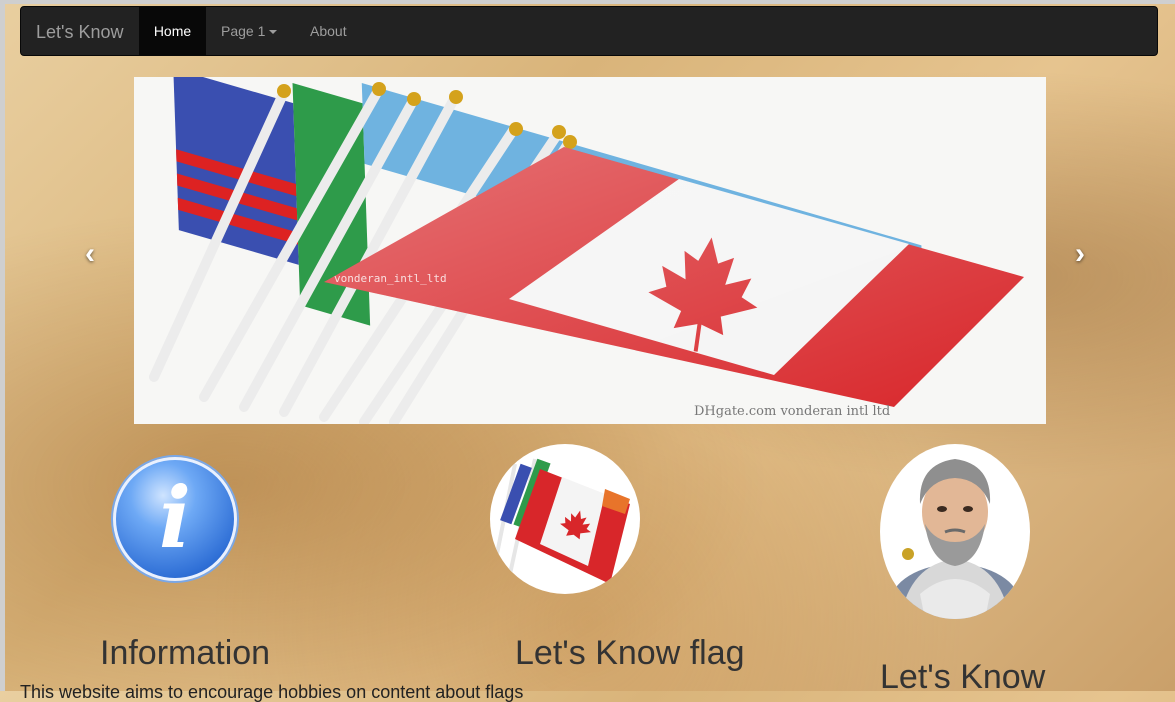 The height and width of the screenshot is (702, 1175). I want to click on feature-heading-information: Information, so click(185, 653).